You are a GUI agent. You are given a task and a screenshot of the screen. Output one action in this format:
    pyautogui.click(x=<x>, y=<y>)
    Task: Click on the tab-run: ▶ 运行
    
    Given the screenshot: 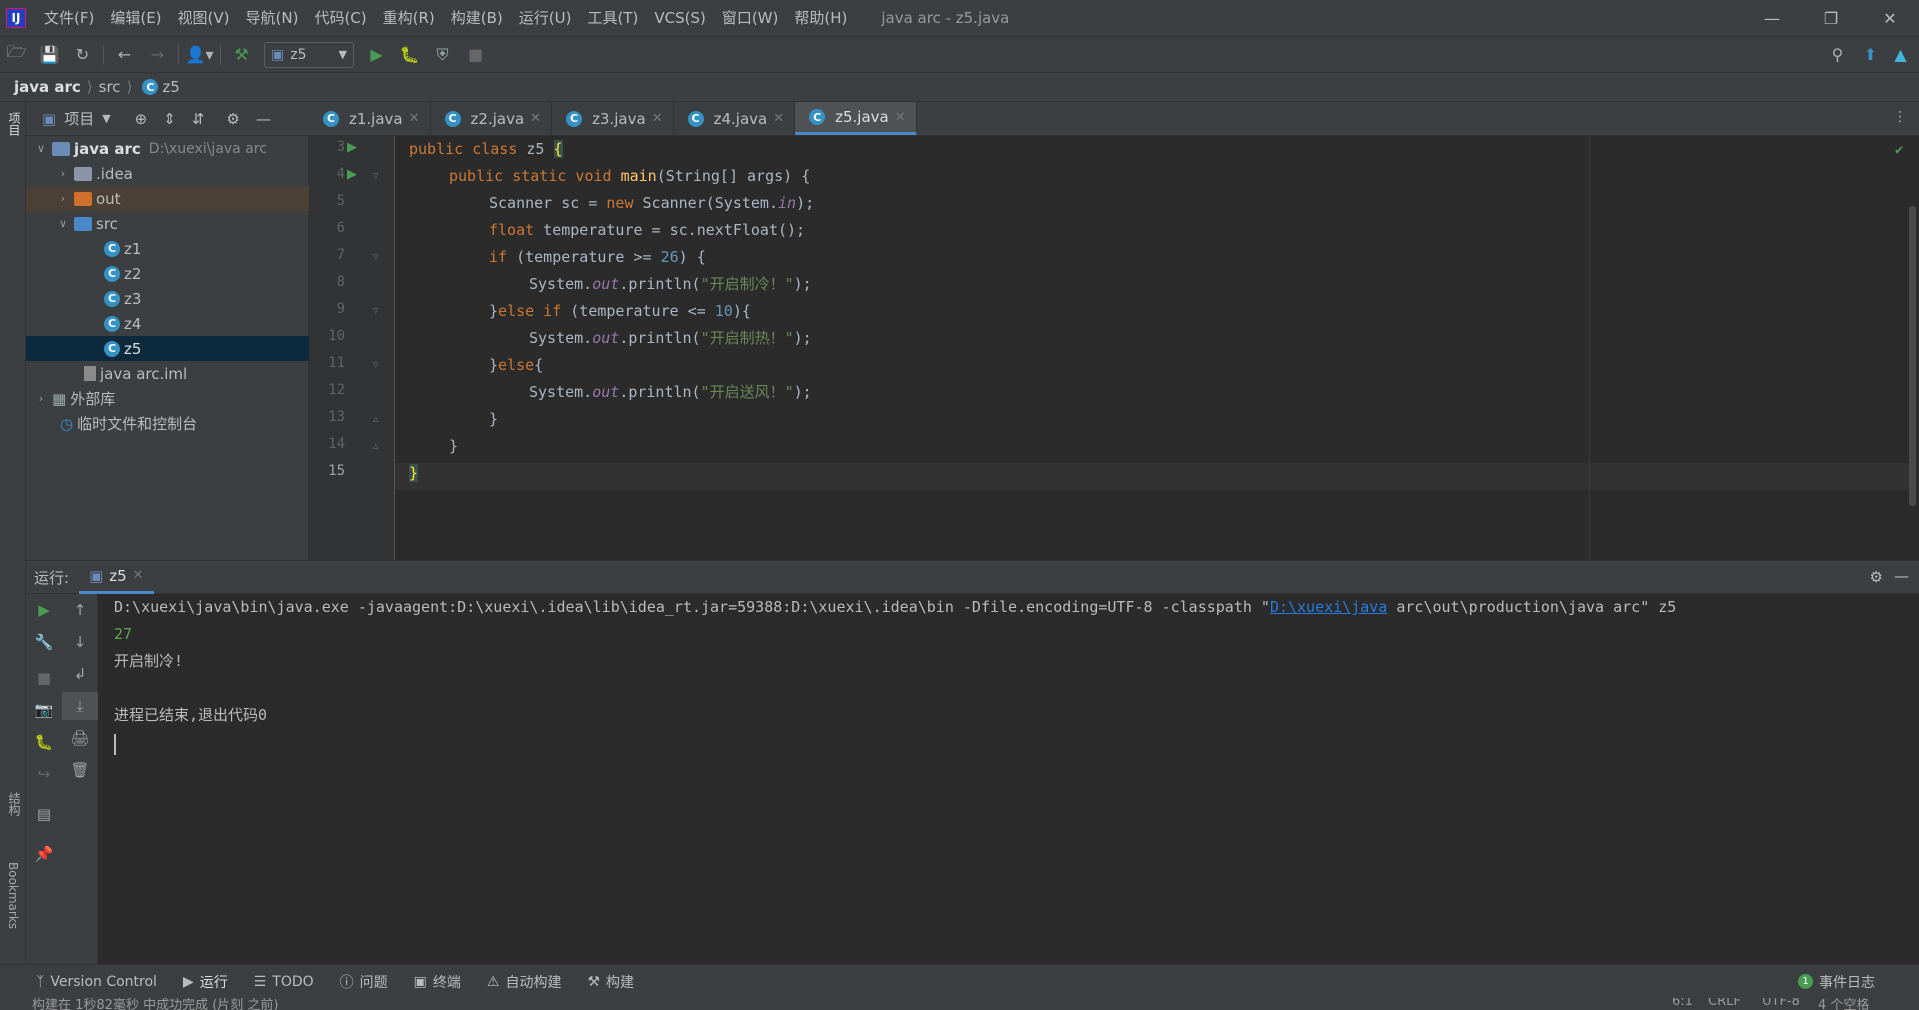 What is the action you would take?
    pyautogui.click(x=205, y=982)
    